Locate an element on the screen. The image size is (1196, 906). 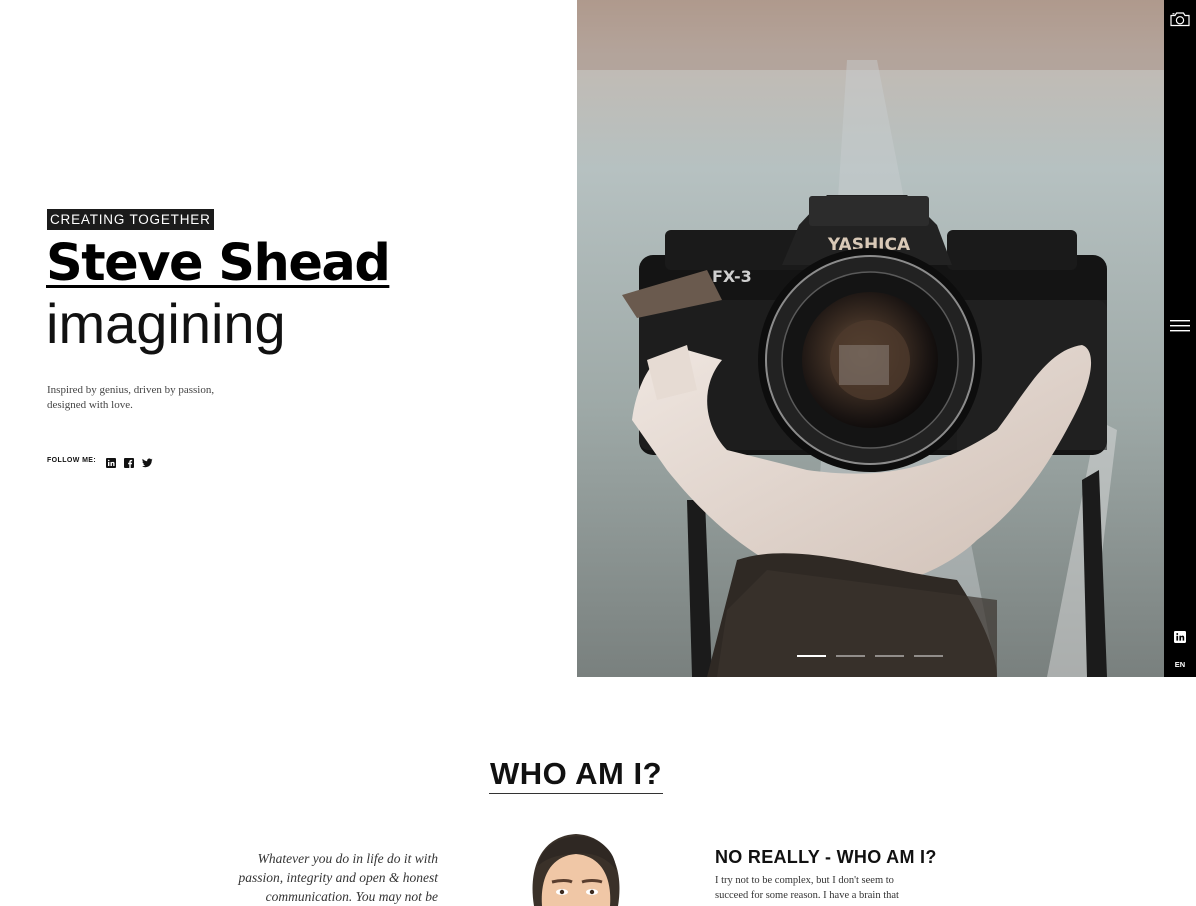
camera-model-text: FX-3 is located at coordinates (732, 276).